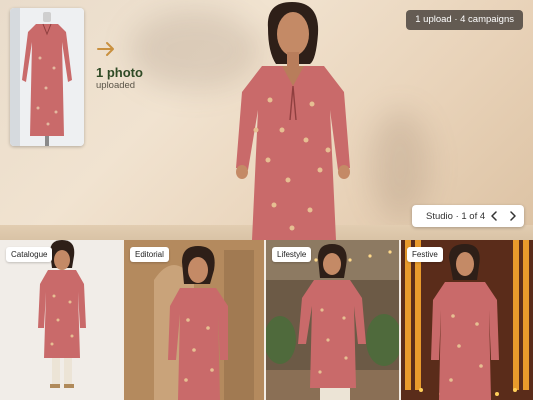 The image size is (533, 400). What do you see at coordinates (119, 72) in the screenshot?
I see `upload-count-text: 1 photo` at bounding box center [119, 72].